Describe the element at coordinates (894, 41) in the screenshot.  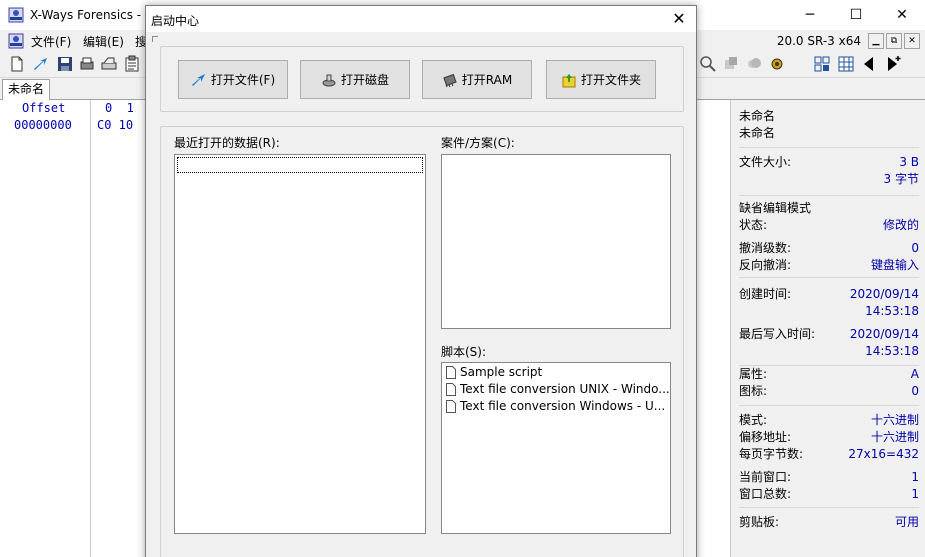
I see `mdi-restore-button: ⧉` at that location.